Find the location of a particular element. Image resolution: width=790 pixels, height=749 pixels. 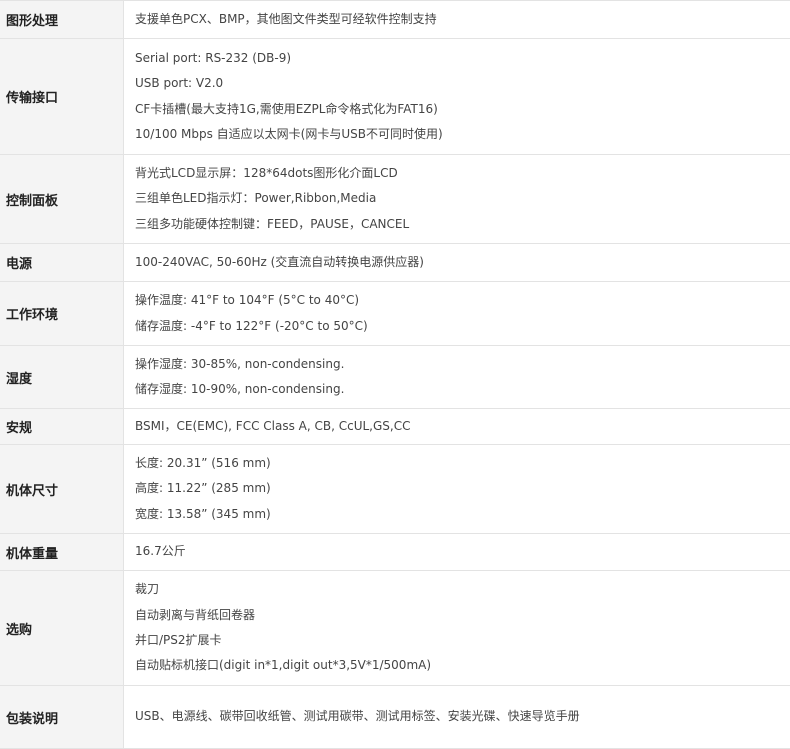

spec-label: 传输接口 is located at coordinates (32, 98).